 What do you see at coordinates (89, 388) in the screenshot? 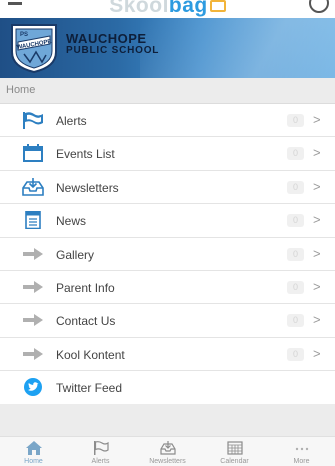
I see `menu-item-label: Twitter Feed` at bounding box center [89, 388].